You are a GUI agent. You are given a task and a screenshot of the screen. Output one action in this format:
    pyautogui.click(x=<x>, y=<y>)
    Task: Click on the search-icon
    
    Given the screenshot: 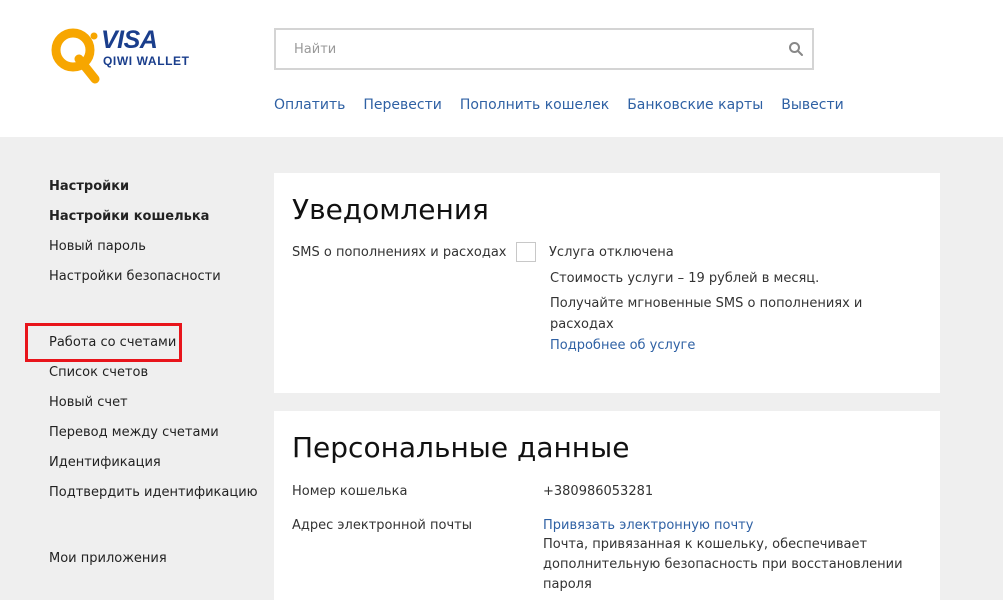 What is the action you would take?
    pyautogui.click(x=796, y=49)
    